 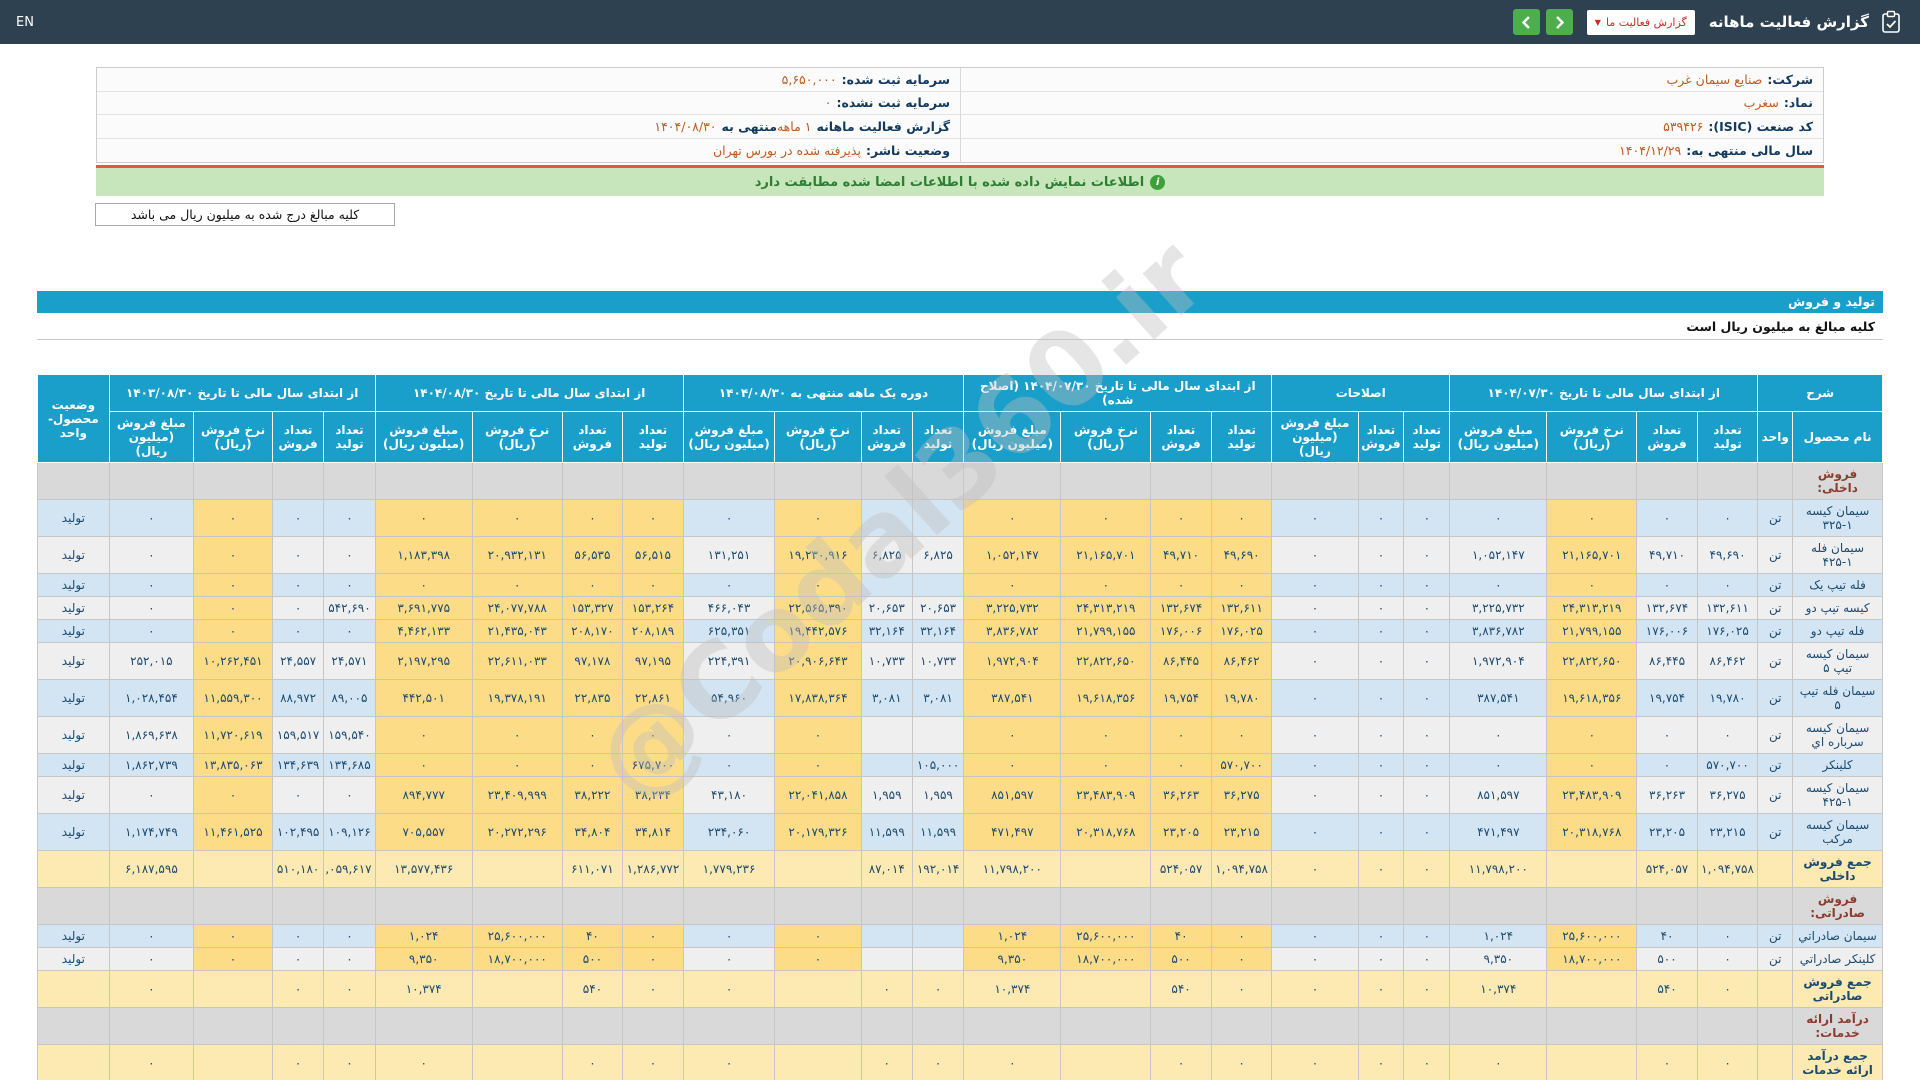 I want to click on value-cell: ۳۶,۲۷۵, so click(x=1727, y=795).